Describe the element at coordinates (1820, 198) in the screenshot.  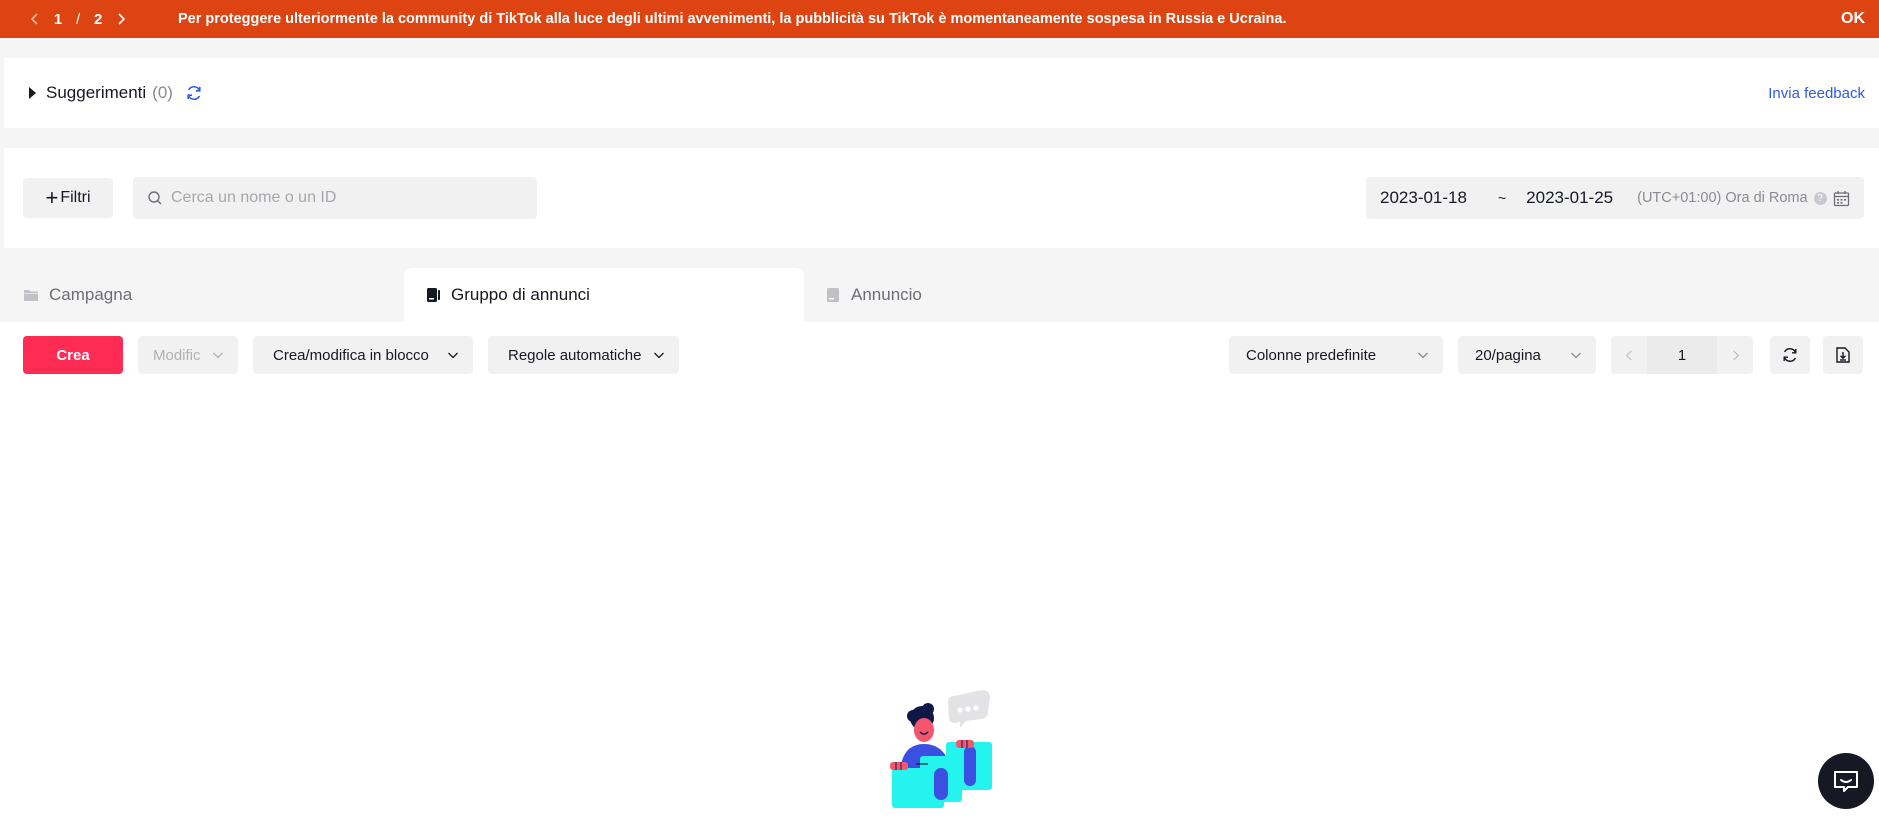
I see `help-icon: ?` at that location.